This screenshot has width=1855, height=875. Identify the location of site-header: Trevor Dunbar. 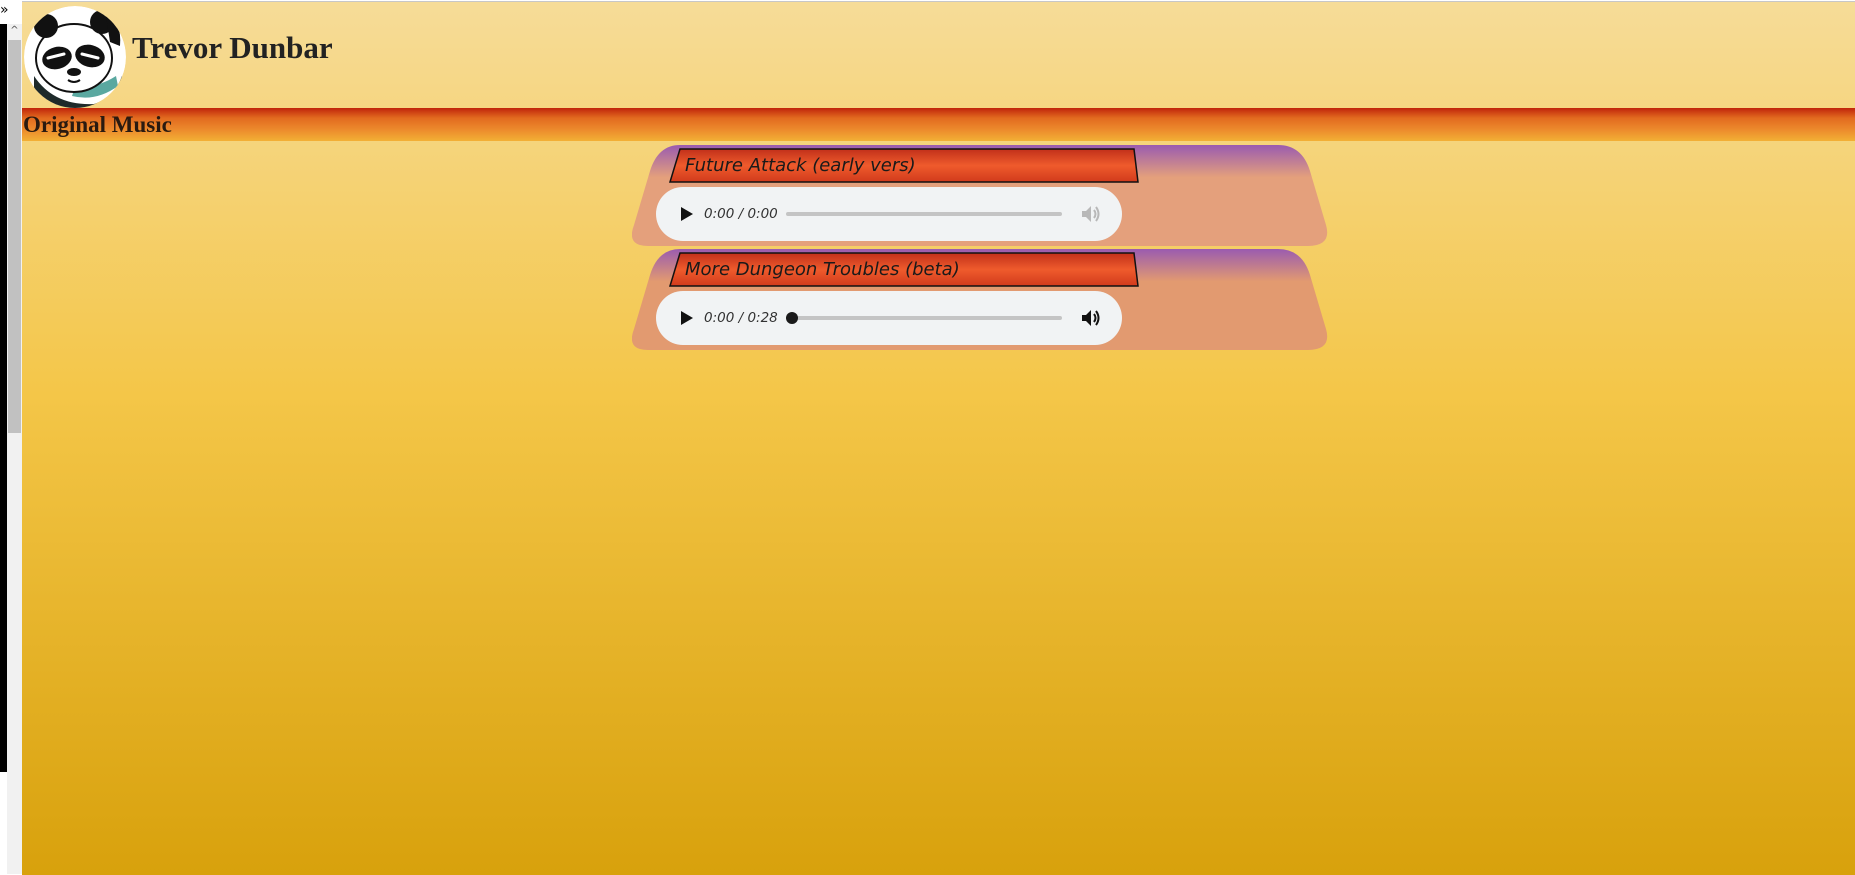
(938, 55).